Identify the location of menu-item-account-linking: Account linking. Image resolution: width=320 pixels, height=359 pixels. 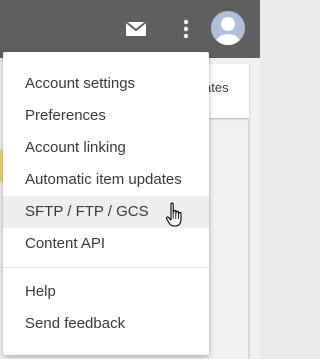
(106, 148).